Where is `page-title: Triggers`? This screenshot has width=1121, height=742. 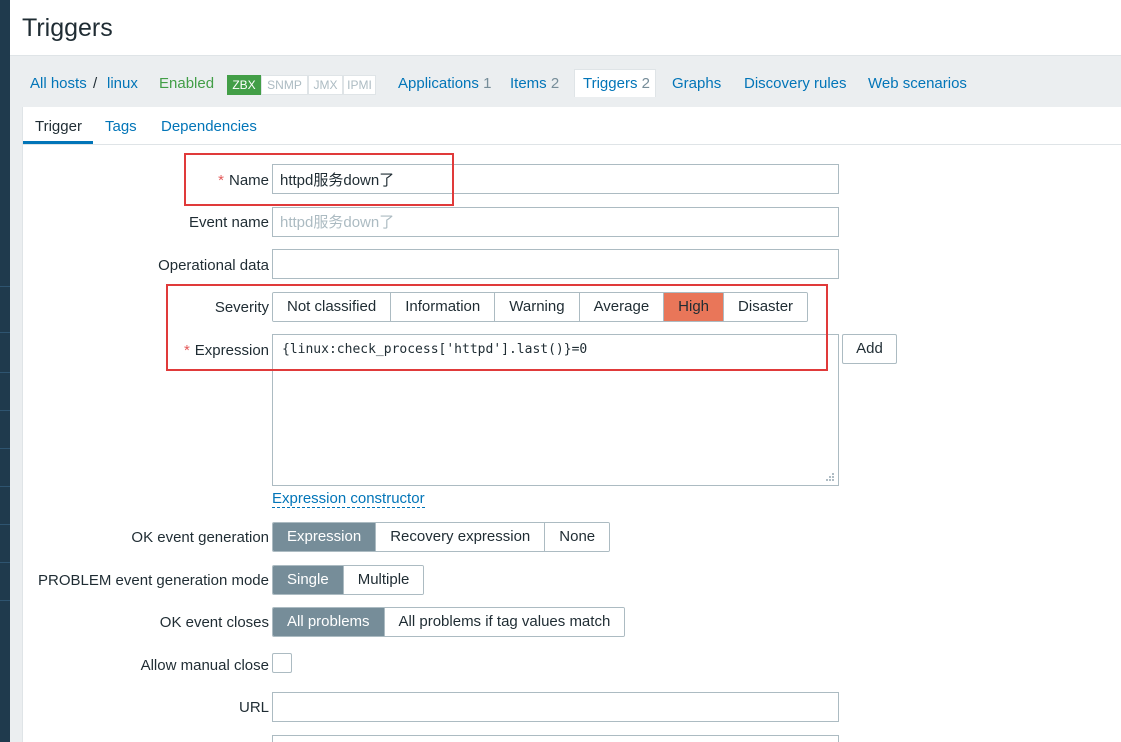 page-title: Triggers is located at coordinates (67, 28).